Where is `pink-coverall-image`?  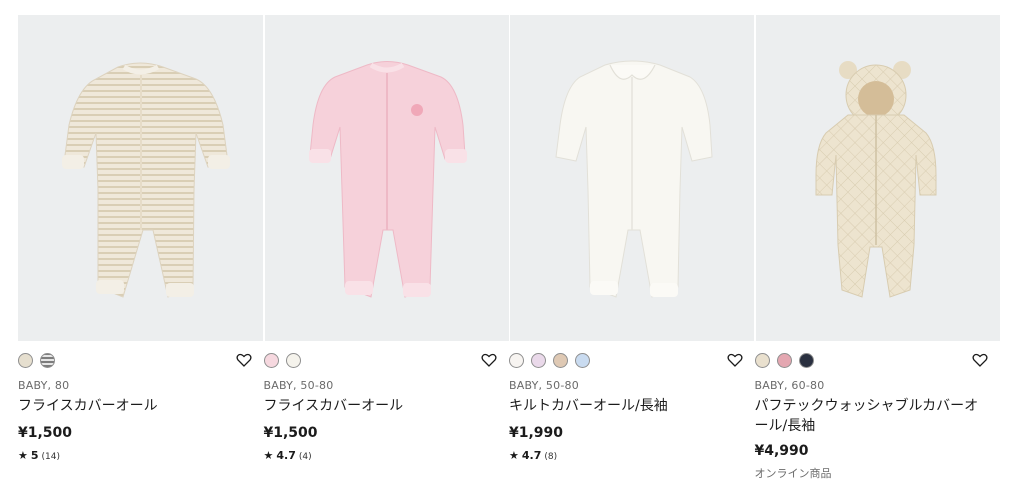 pink-coverall-image is located at coordinates (387, 179).